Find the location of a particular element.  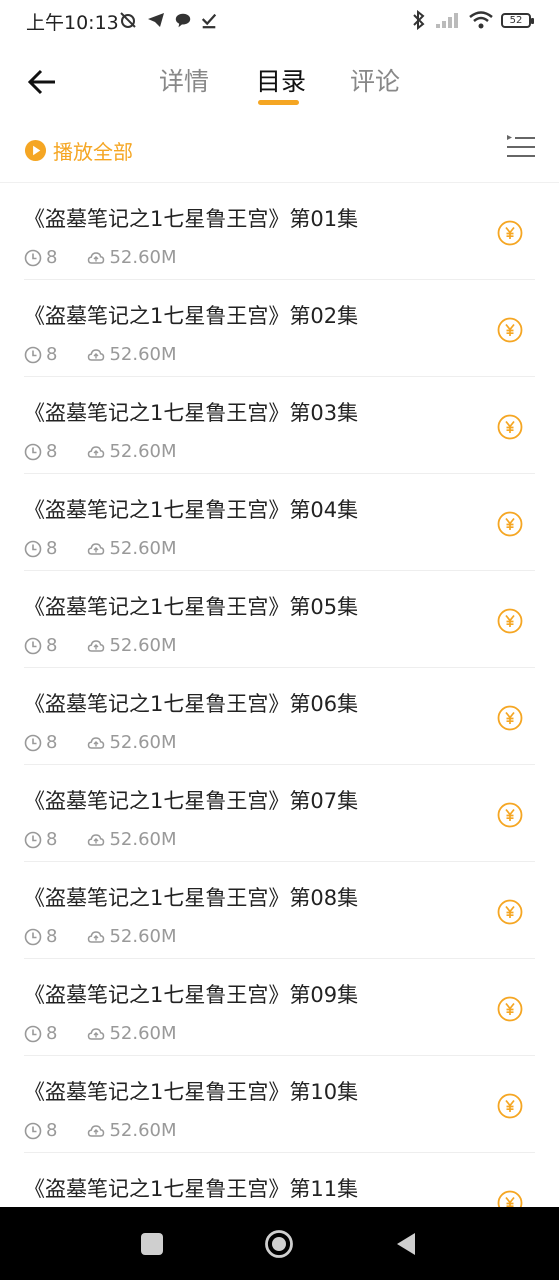

battery-icon: 52 is located at coordinates (517, 20).